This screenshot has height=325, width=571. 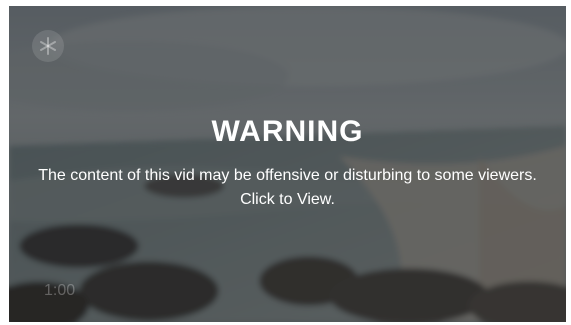 I want to click on asterisk-icon, so click(x=48, y=46).